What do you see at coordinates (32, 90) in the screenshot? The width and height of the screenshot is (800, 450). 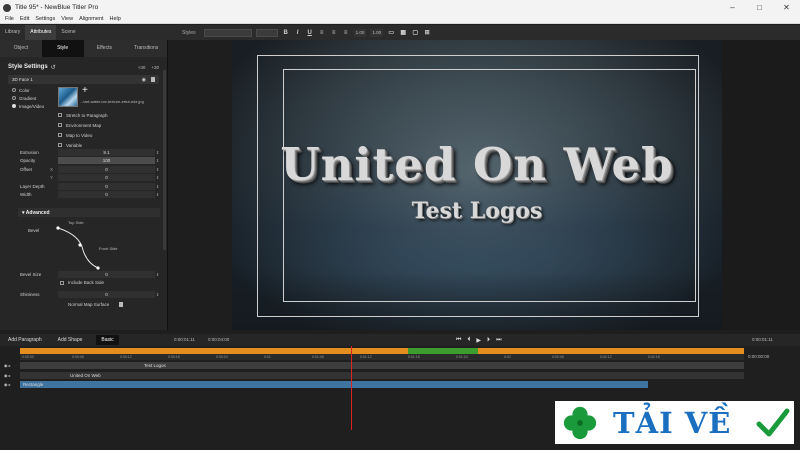 I see `fill-option-color: Color` at bounding box center [32, 90].